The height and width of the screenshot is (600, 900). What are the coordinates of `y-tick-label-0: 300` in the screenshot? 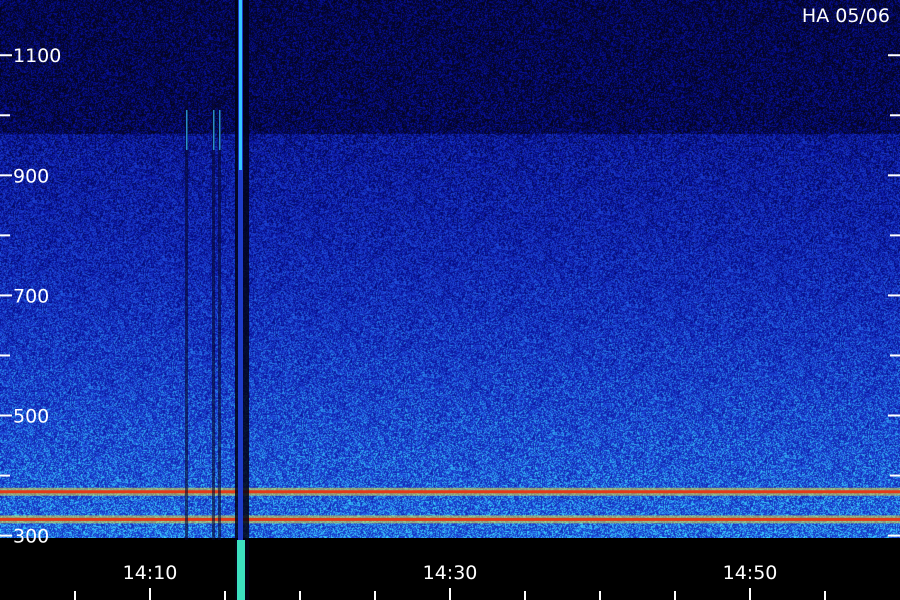 It's located at (31, 537).